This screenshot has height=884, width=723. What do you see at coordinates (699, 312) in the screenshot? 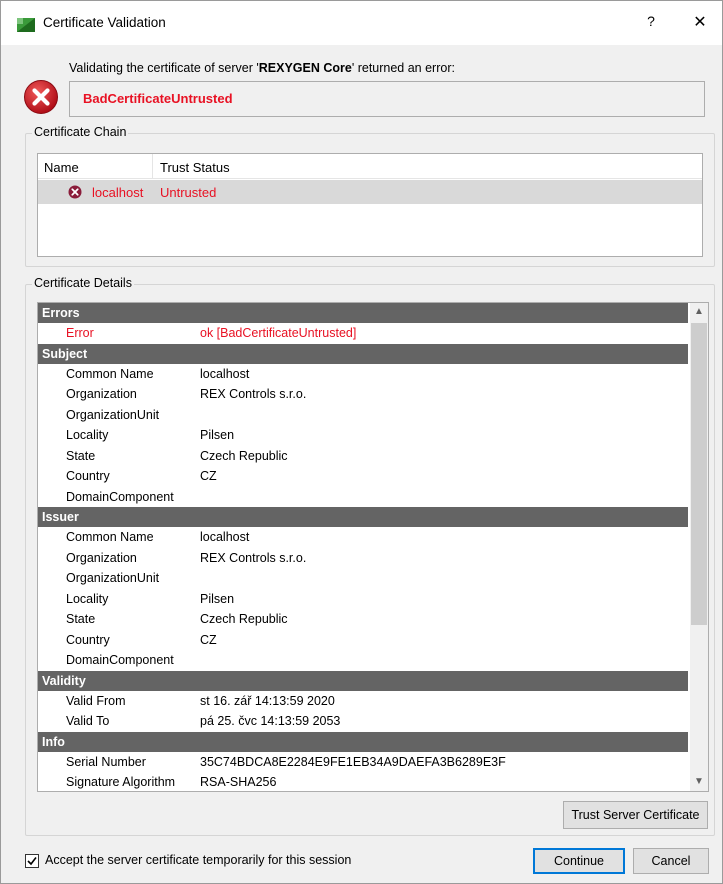
I see `scroll-up-arrow-icon: ▲` at bounding box center [699, 312].